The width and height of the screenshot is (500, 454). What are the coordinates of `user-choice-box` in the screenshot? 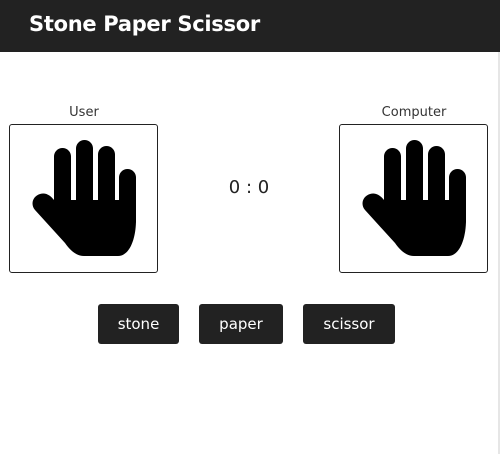 It's located at (83, 198).